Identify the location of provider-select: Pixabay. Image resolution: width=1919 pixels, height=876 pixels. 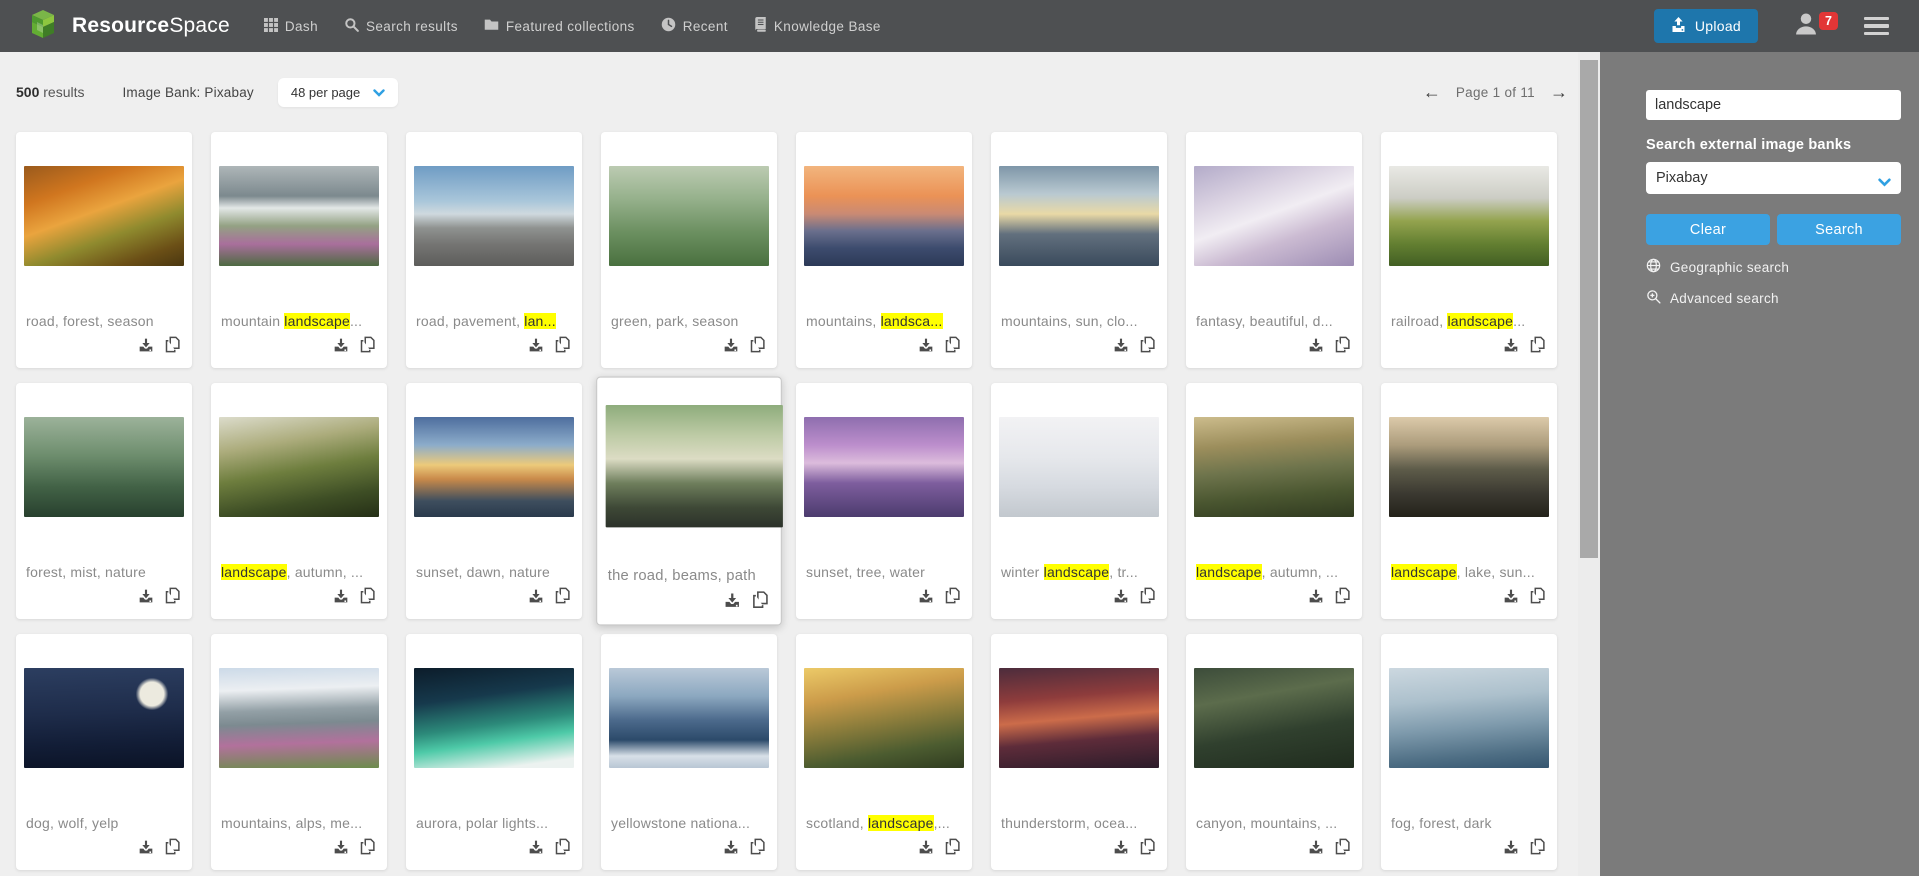
(1773, 178).